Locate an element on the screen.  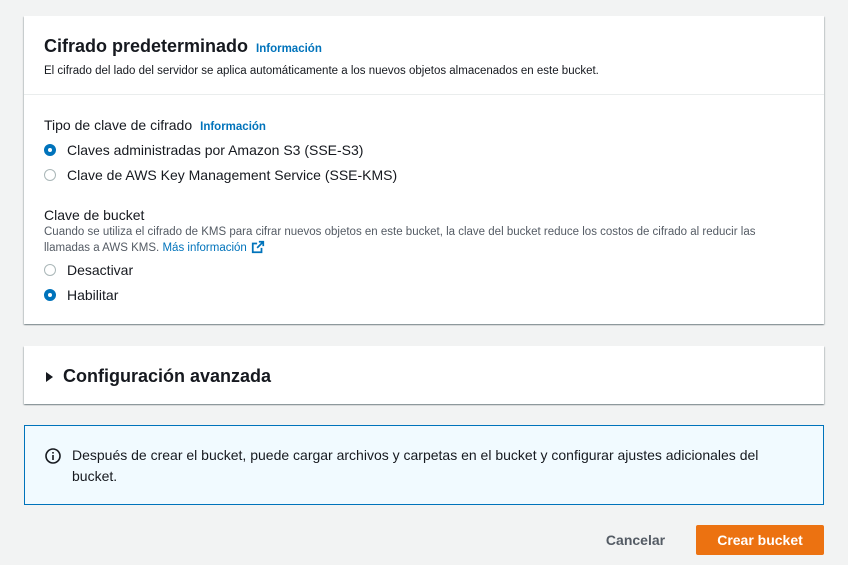
advanced-settings-panel: Configuración avanzada is located at coordinates (424, 375).